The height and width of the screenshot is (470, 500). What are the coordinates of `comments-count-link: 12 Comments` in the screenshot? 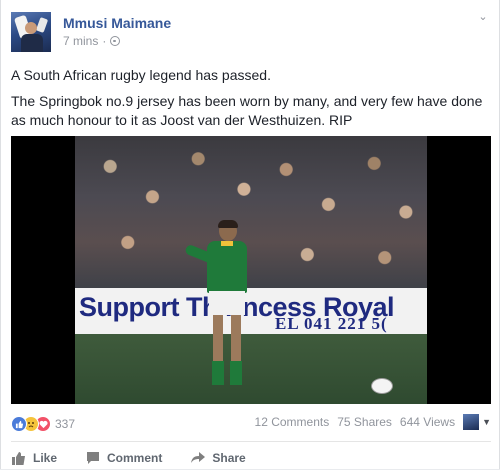 It's located at (292, 422).